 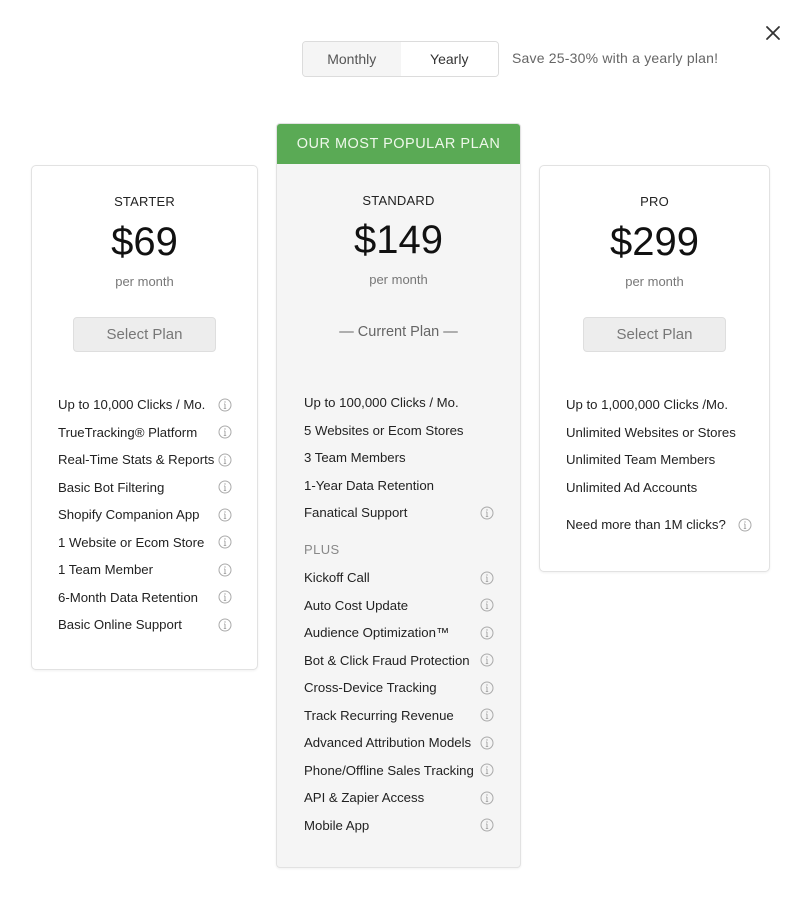 What do you see at coordinates (355, 458) in the screenshot?
I see `feature-label: 3 Team Members` at bounding box center [355, 458].